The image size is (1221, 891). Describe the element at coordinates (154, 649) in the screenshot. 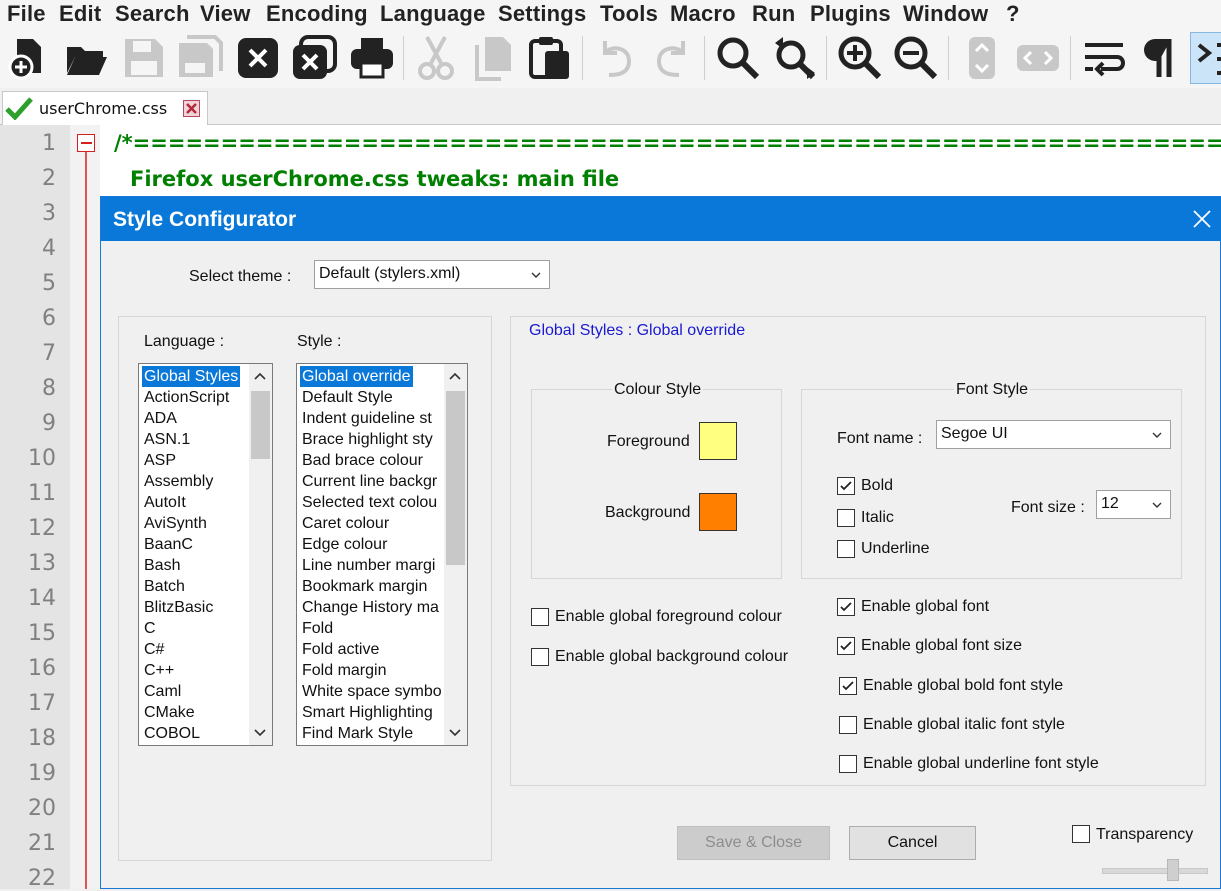

I see `list-item: C#` at that location.